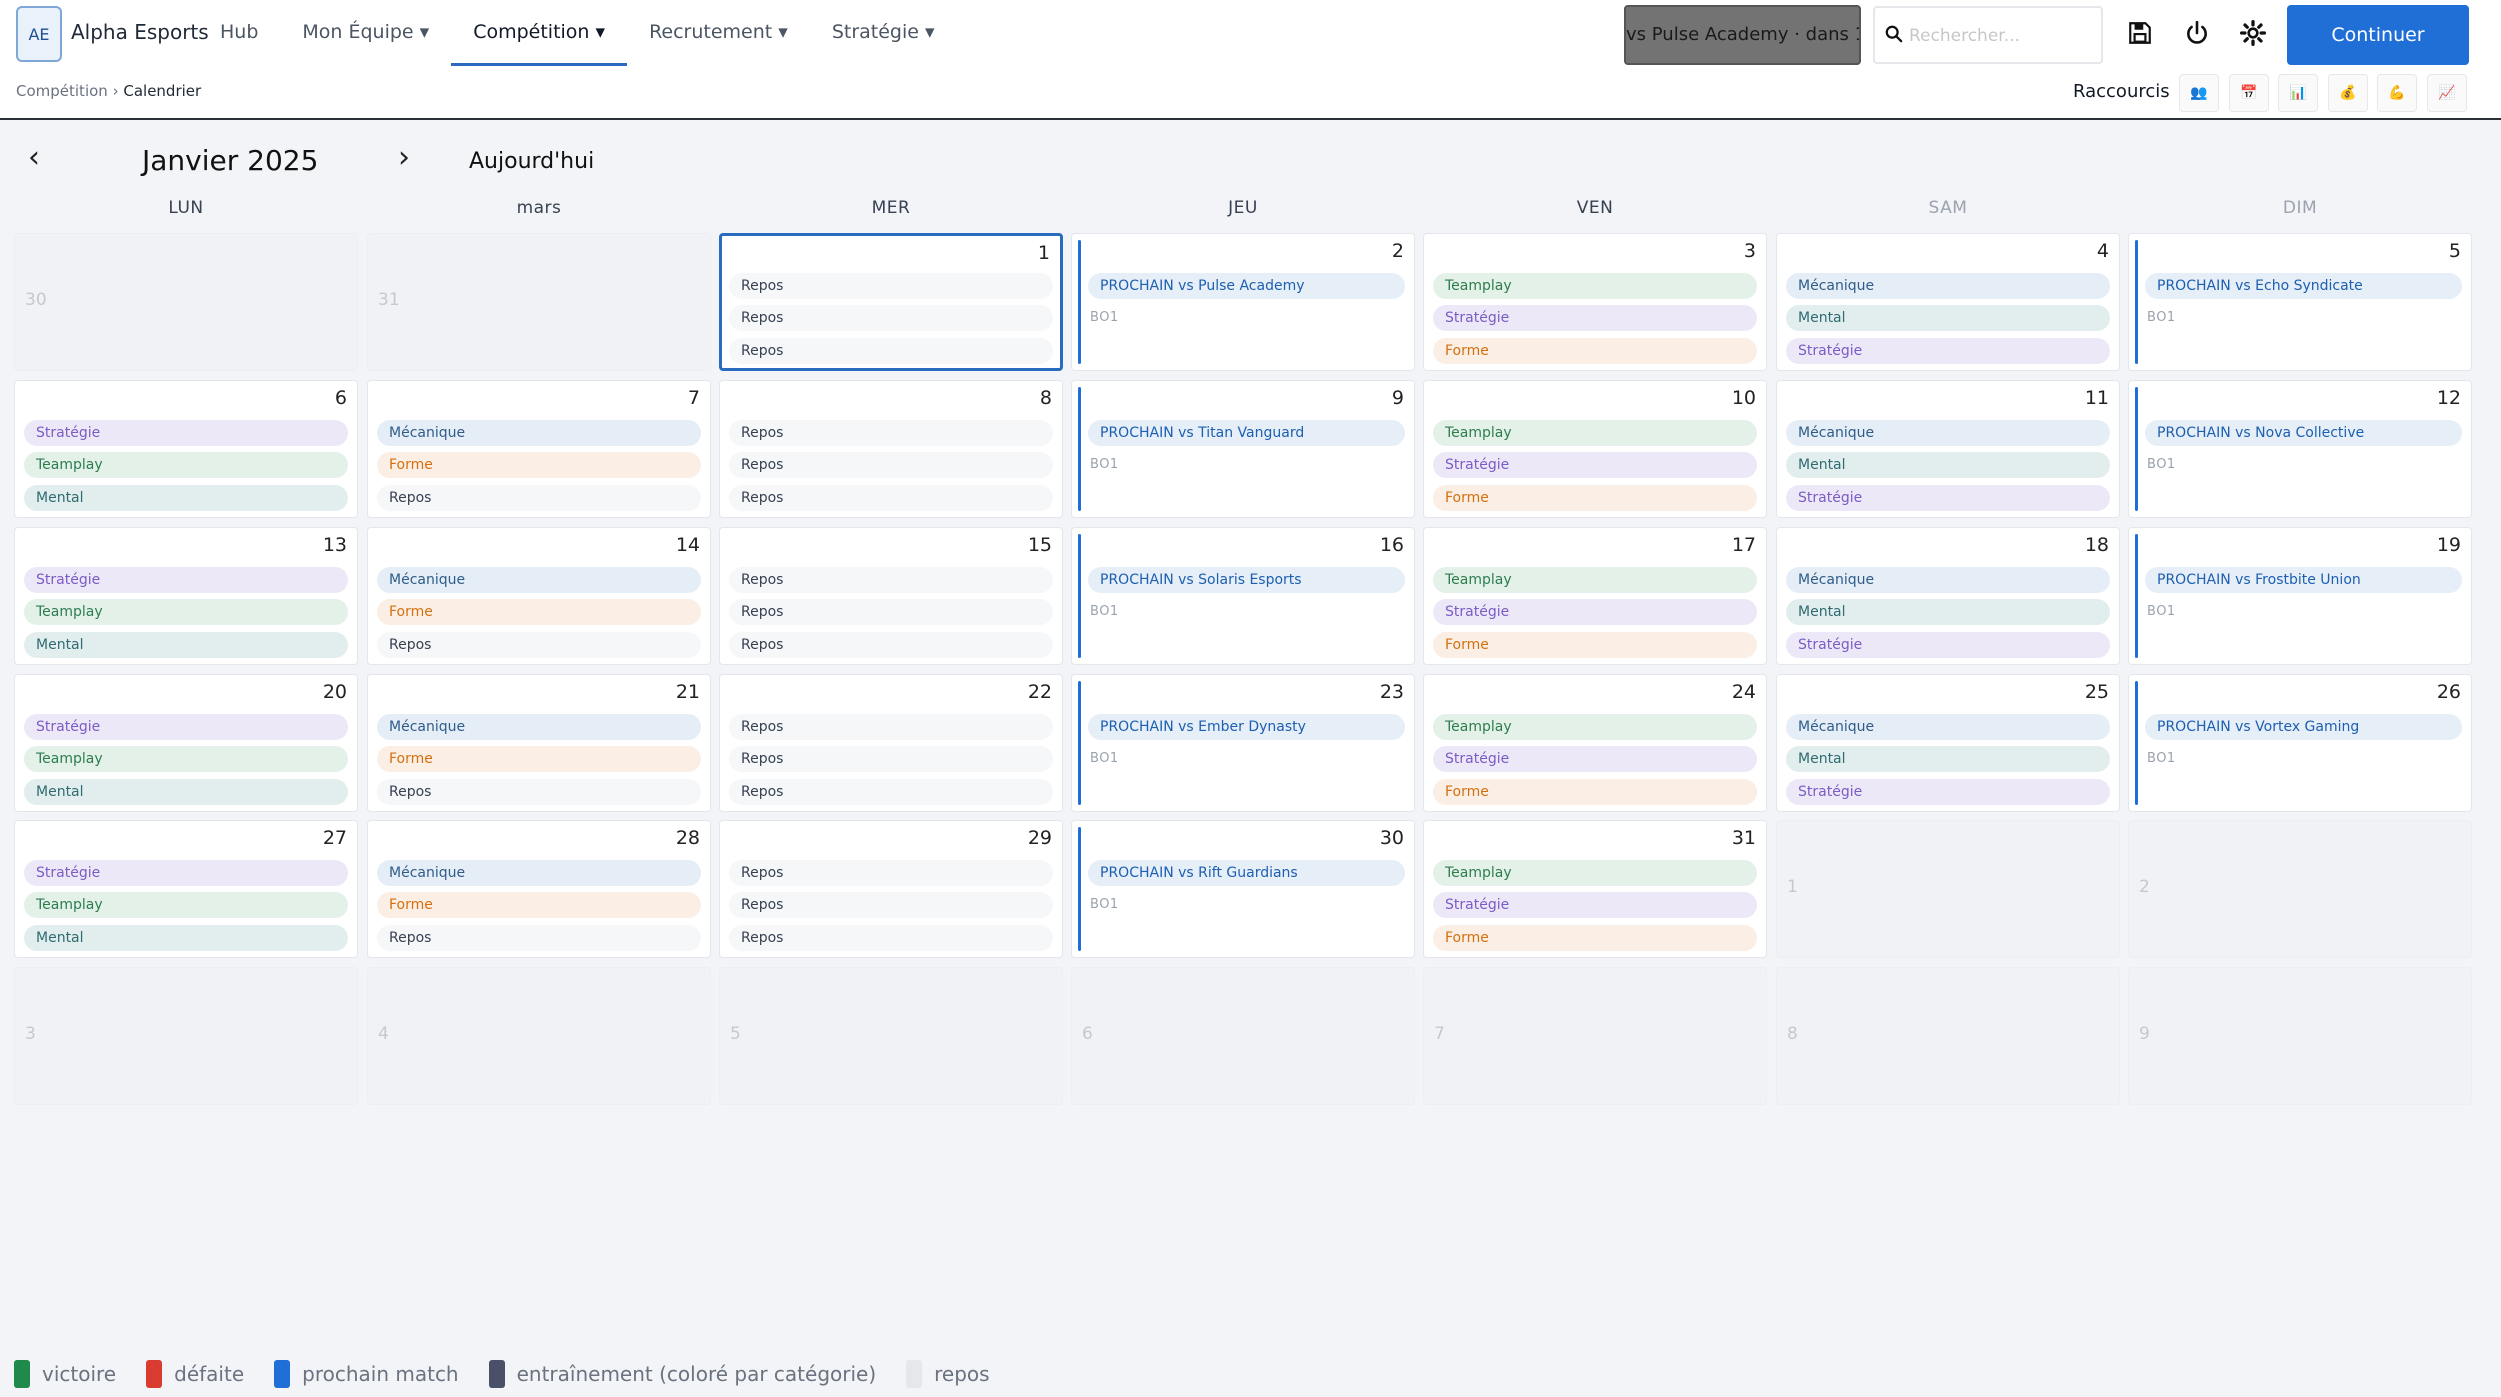 The height and width of the screenshot is (1397, 2501). I want to click on day-cell: 18 Mécanique Mental Stratégie, so click(1948, 596).